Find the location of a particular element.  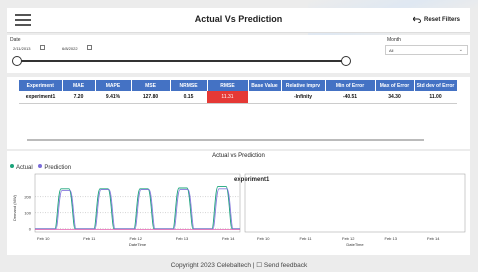

table-cell: 11.00 is located at coordinates (435, 97).